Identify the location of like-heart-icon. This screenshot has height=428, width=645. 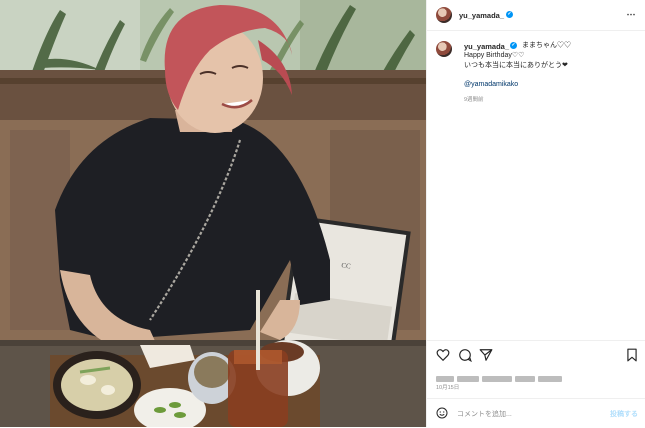
(443, 355).